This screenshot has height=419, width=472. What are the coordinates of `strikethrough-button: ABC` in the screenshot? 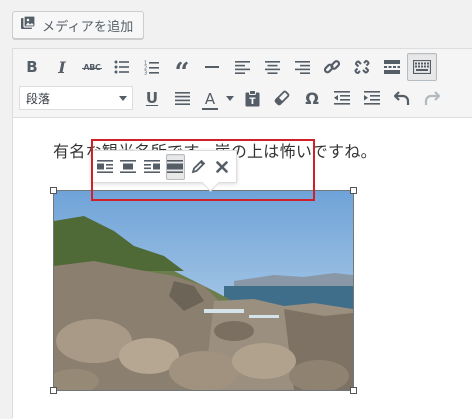 It's located at (92, 67).